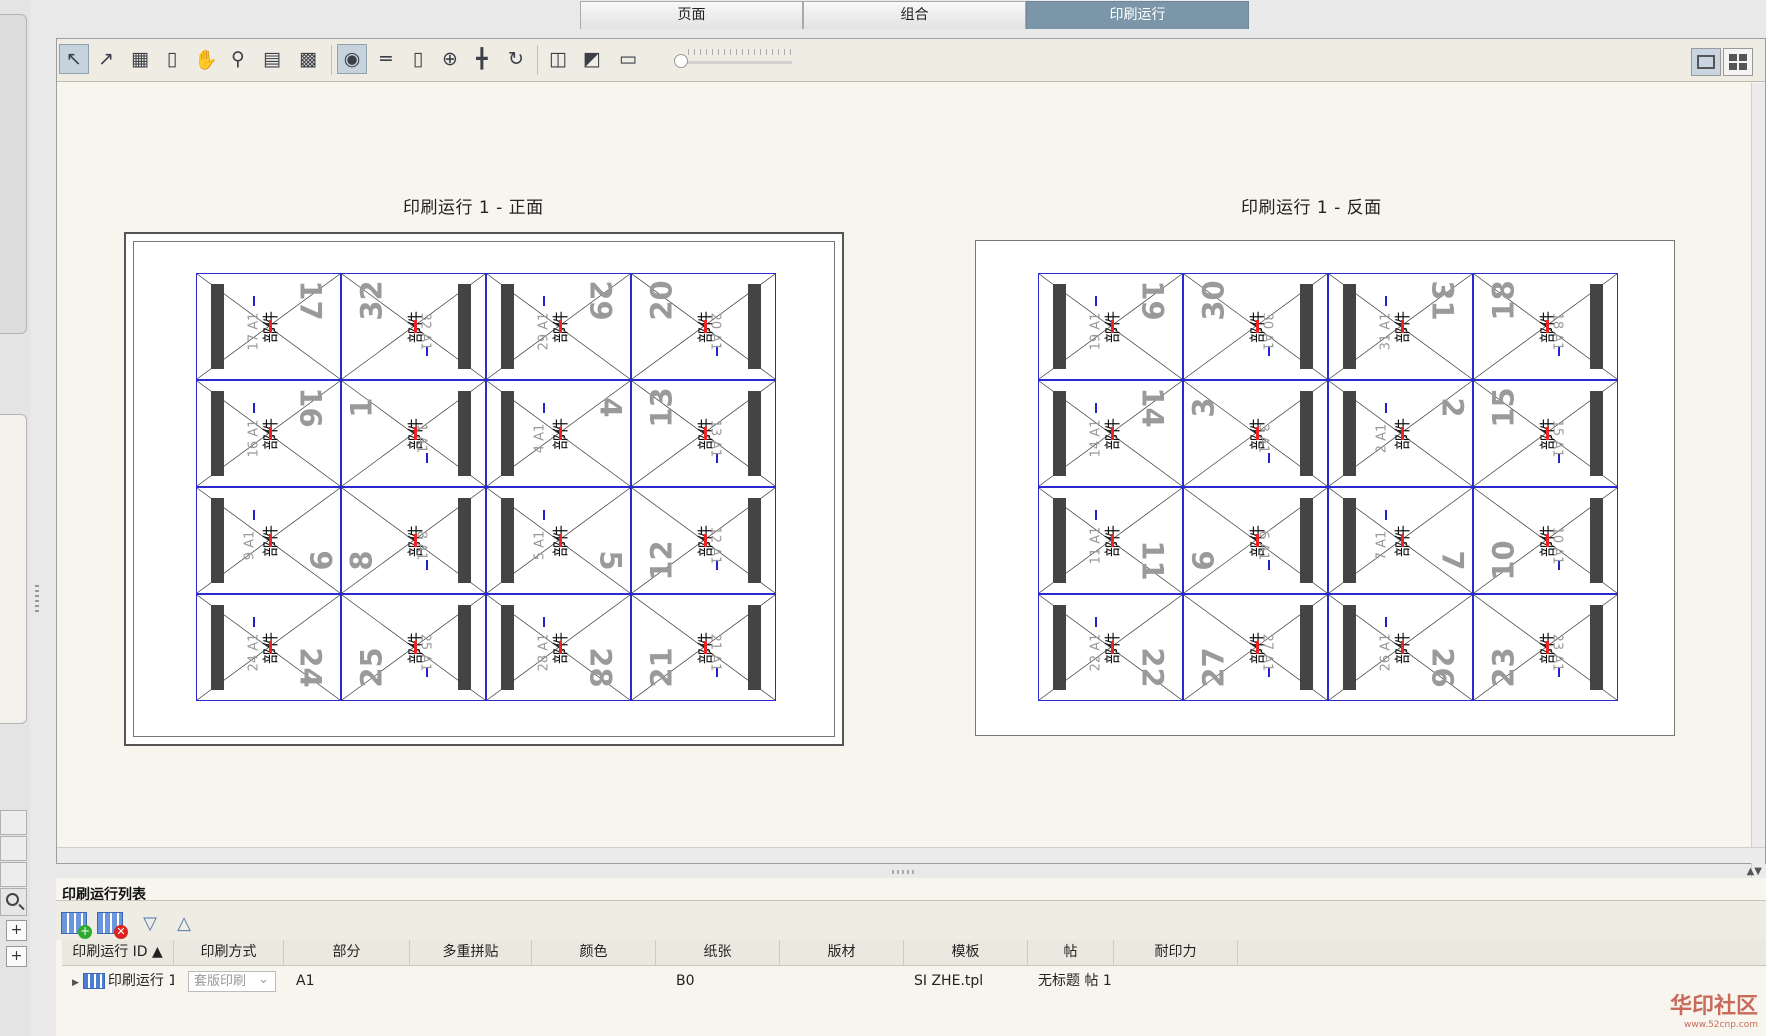 This screenshot has height=1036, width=1766. Describe the element at coordinates (13, 174) in the screenshot. I see `left-panel-top` at that location.